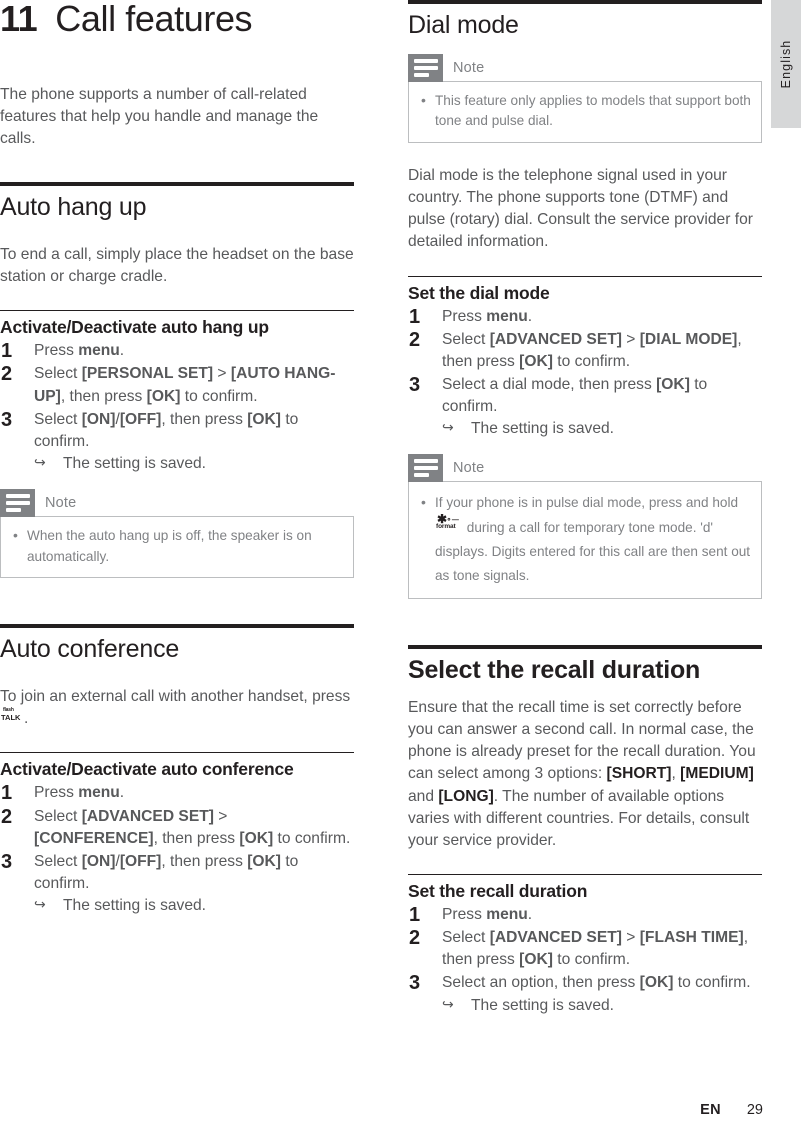  I want to click on subsection-rule-activate-auto-hang-up, so click(177, 311).